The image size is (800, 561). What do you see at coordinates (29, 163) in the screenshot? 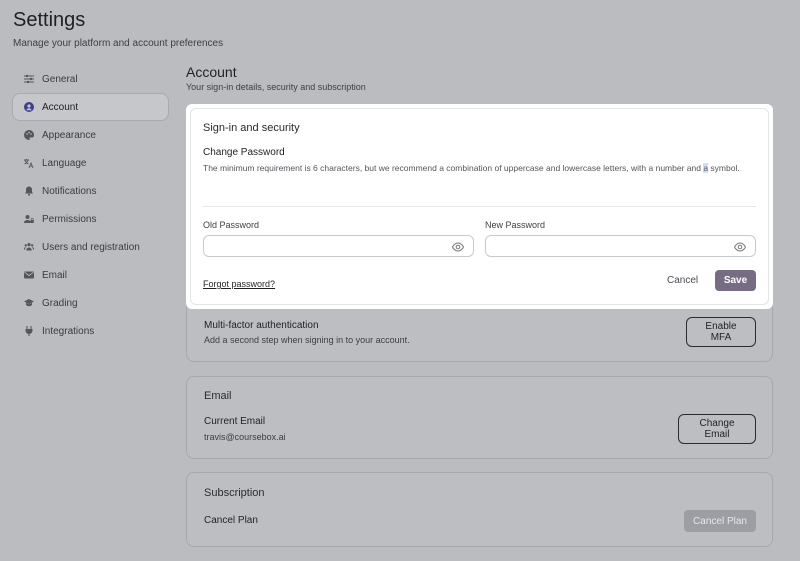
I see `translate-icon` at bounding box center [29, 163].